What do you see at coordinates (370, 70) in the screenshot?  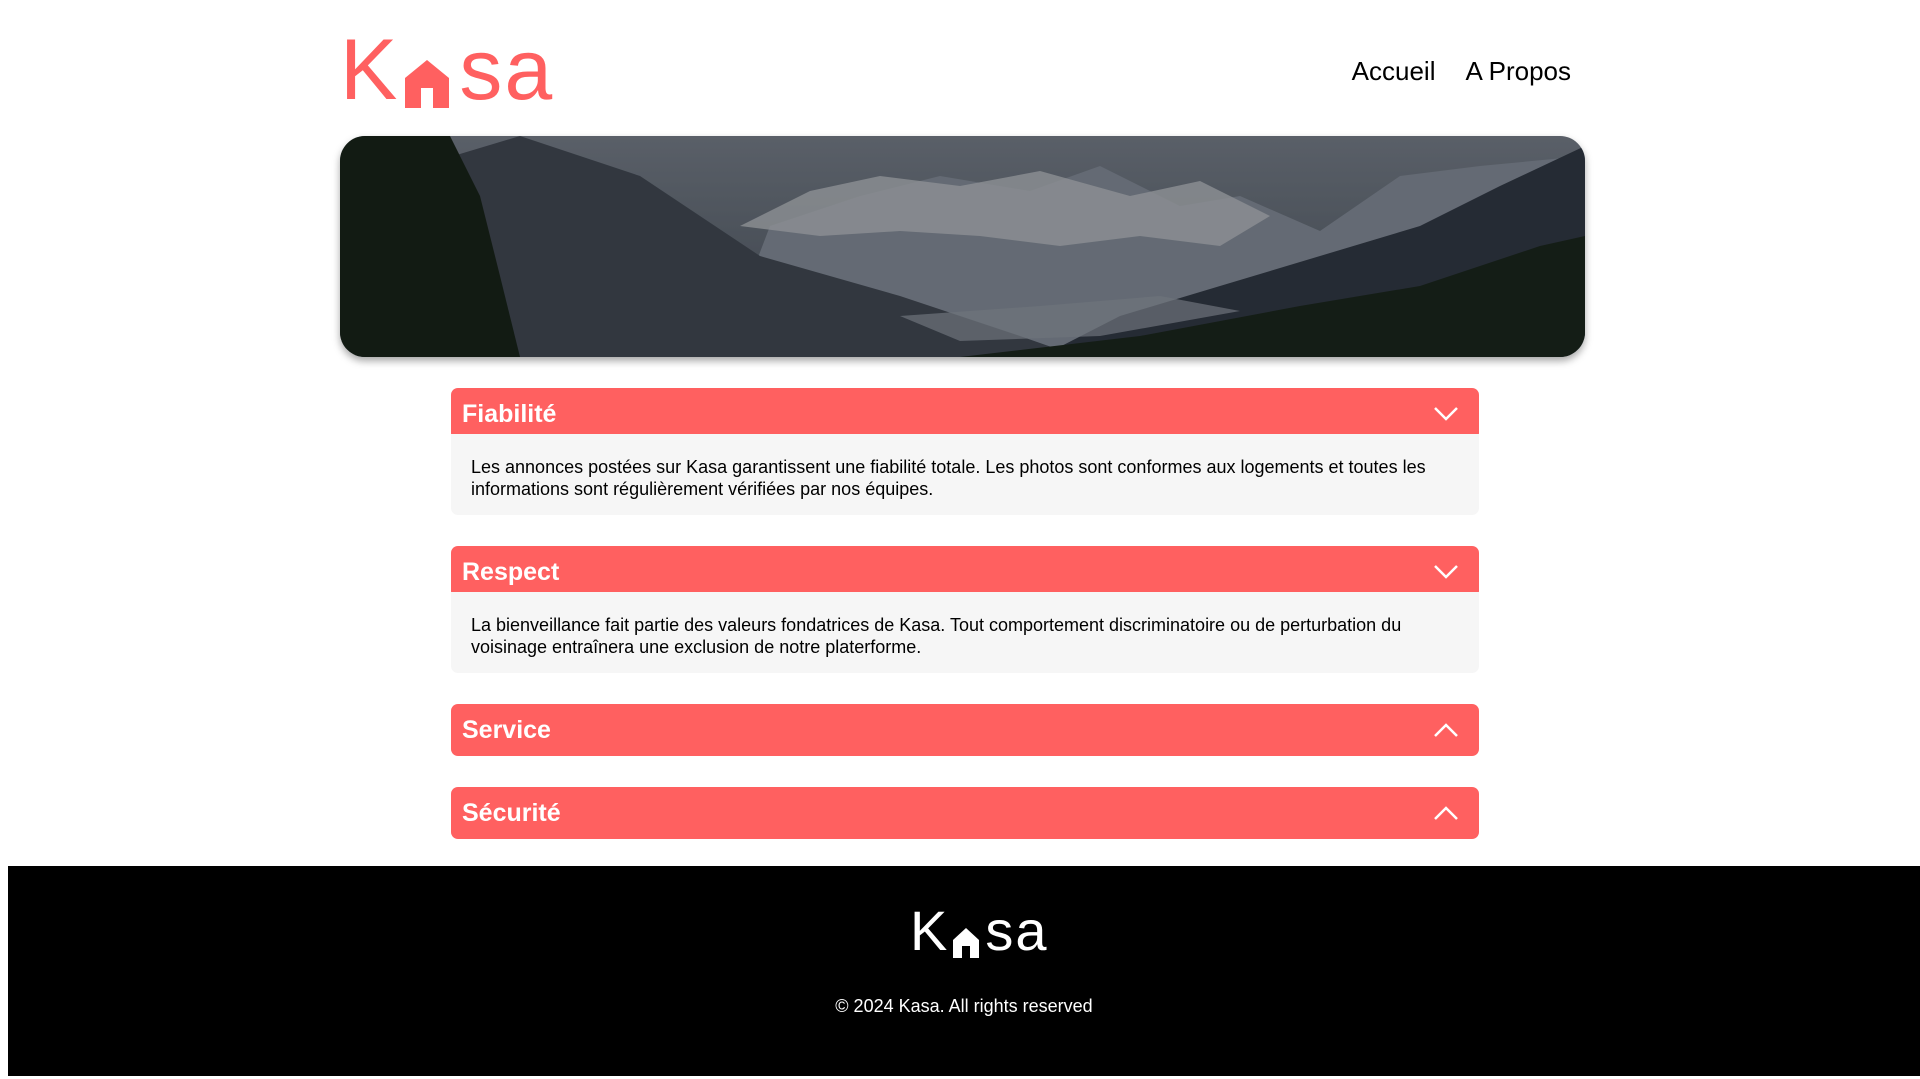 I see `logo-letter-k: K` at bounding box center [370, 70].